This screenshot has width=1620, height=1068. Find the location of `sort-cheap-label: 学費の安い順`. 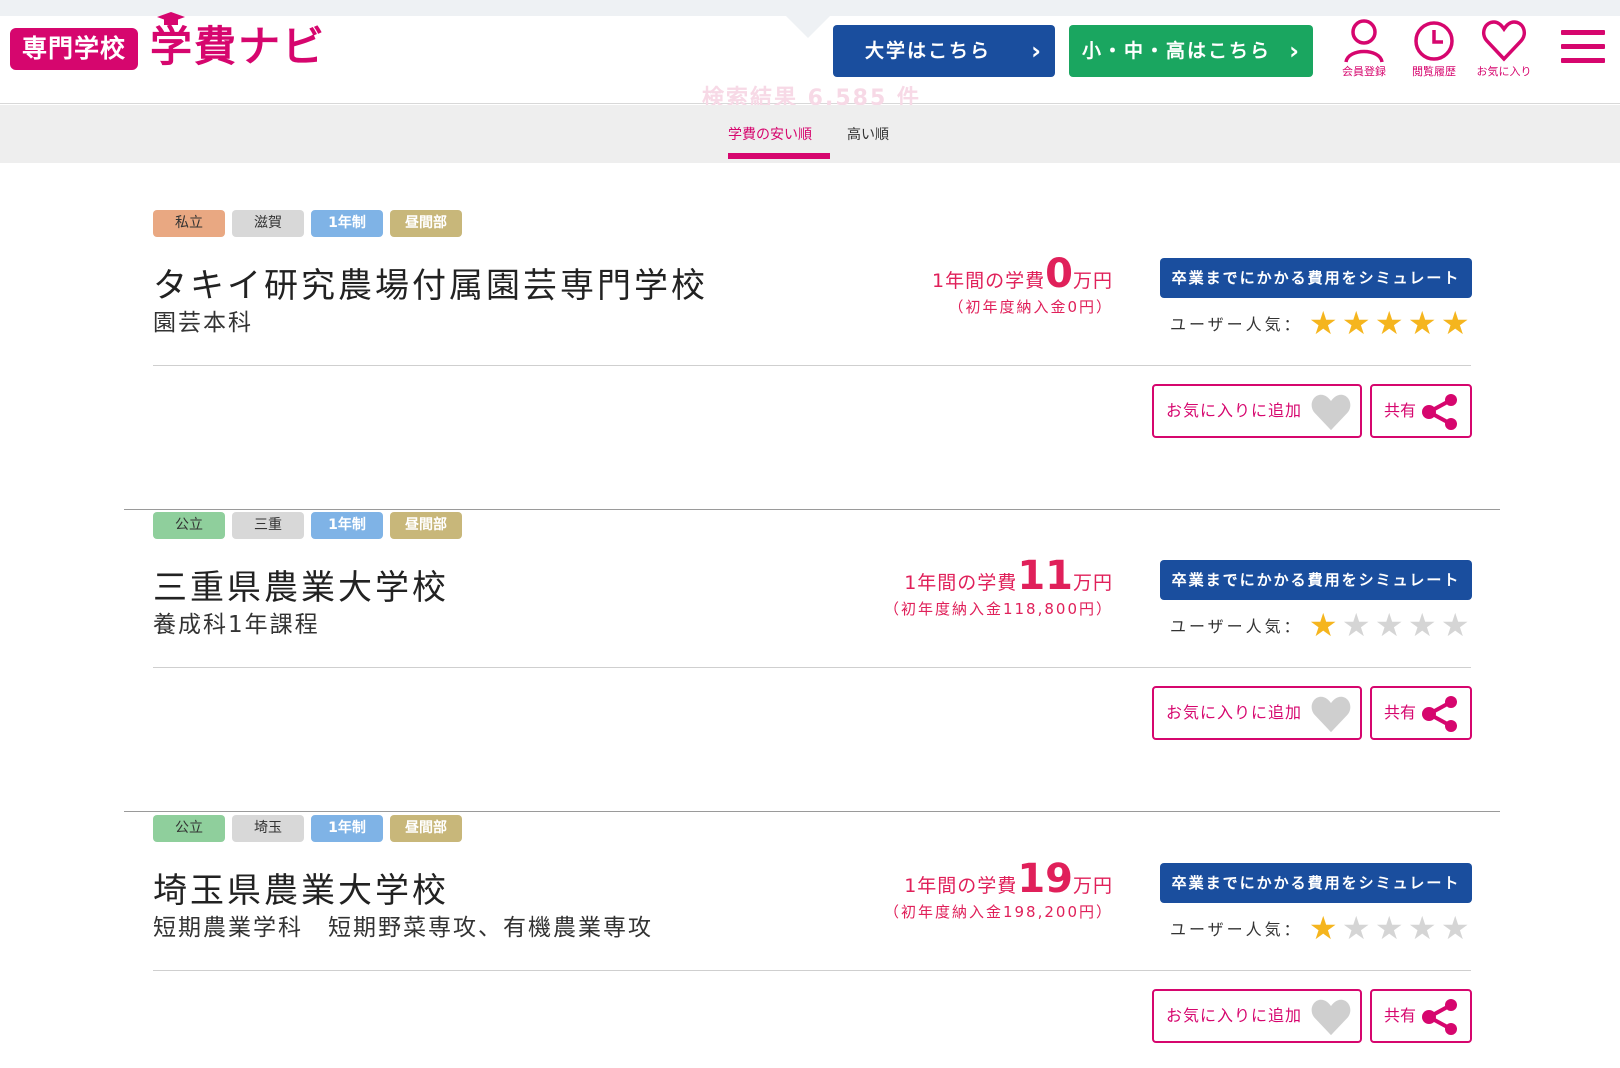

sort-cheap-label: 学費の安い順 is located at coordinates (770, 135).